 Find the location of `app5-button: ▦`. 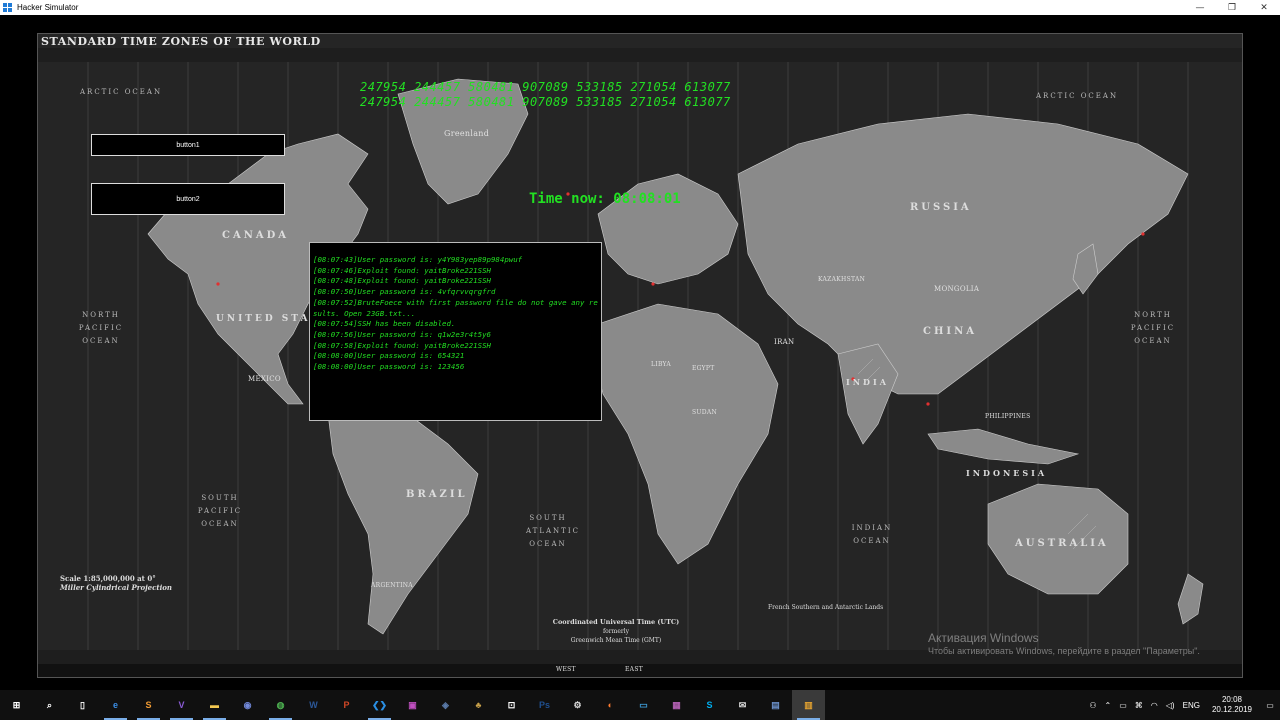

app5-button: ▦ is located at coordinates (676, 705).